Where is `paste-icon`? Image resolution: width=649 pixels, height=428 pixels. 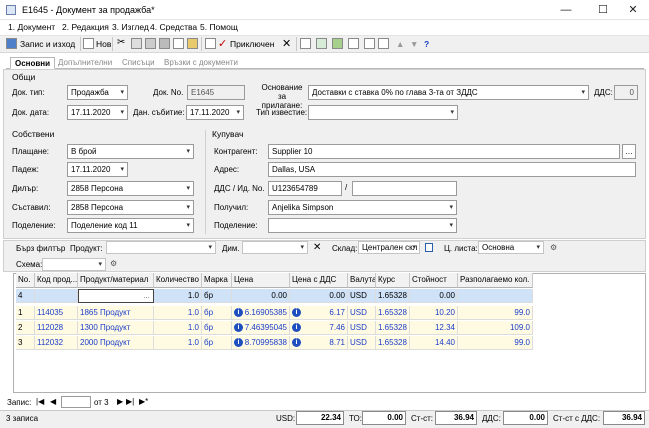 paste-icon is located at coordinates (150, 43).